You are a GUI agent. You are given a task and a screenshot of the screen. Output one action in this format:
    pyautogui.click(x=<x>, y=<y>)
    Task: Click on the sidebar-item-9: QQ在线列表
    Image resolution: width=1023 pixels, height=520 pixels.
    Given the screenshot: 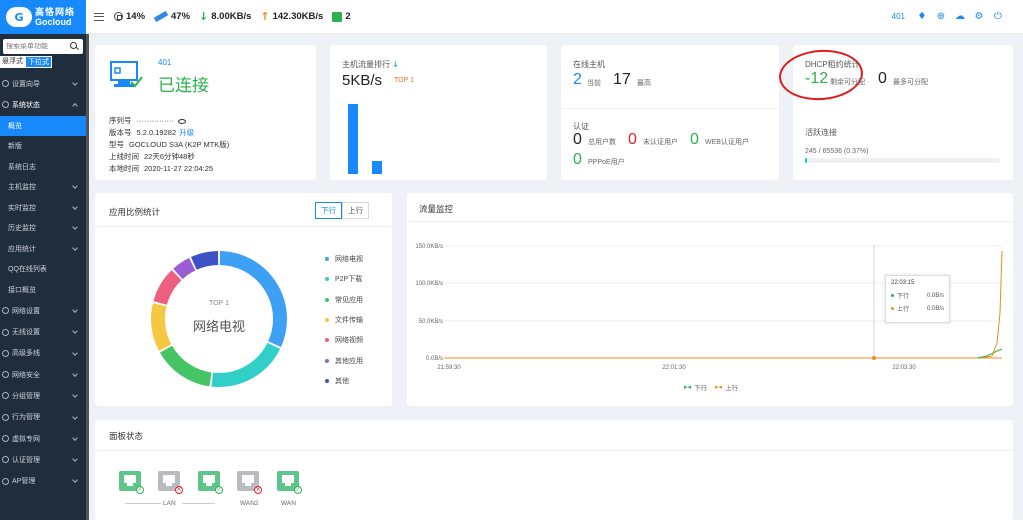 What is the action you would take?
    pyautogui.click(x=43, y=269)
    